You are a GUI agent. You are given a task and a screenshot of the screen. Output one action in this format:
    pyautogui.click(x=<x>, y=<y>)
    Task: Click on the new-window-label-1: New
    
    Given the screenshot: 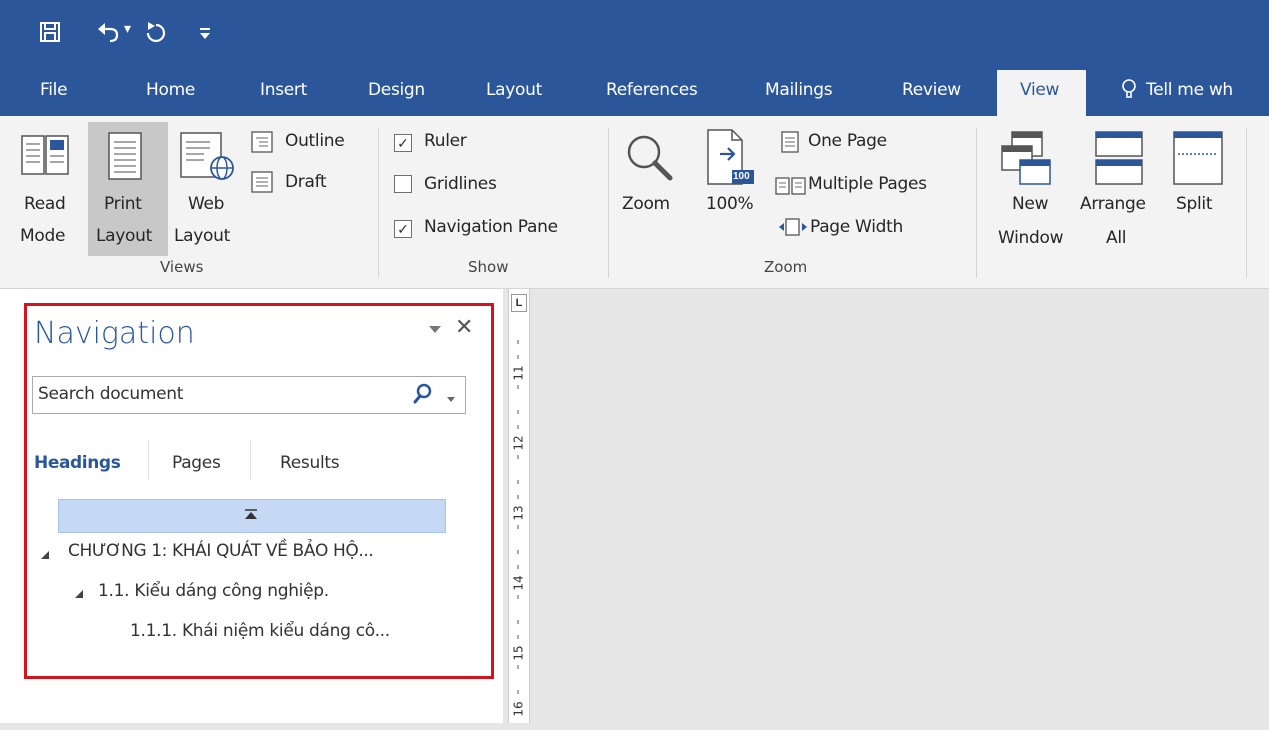 What is the action you would take?
    pyautogui.click(x=1030, y=204)
    